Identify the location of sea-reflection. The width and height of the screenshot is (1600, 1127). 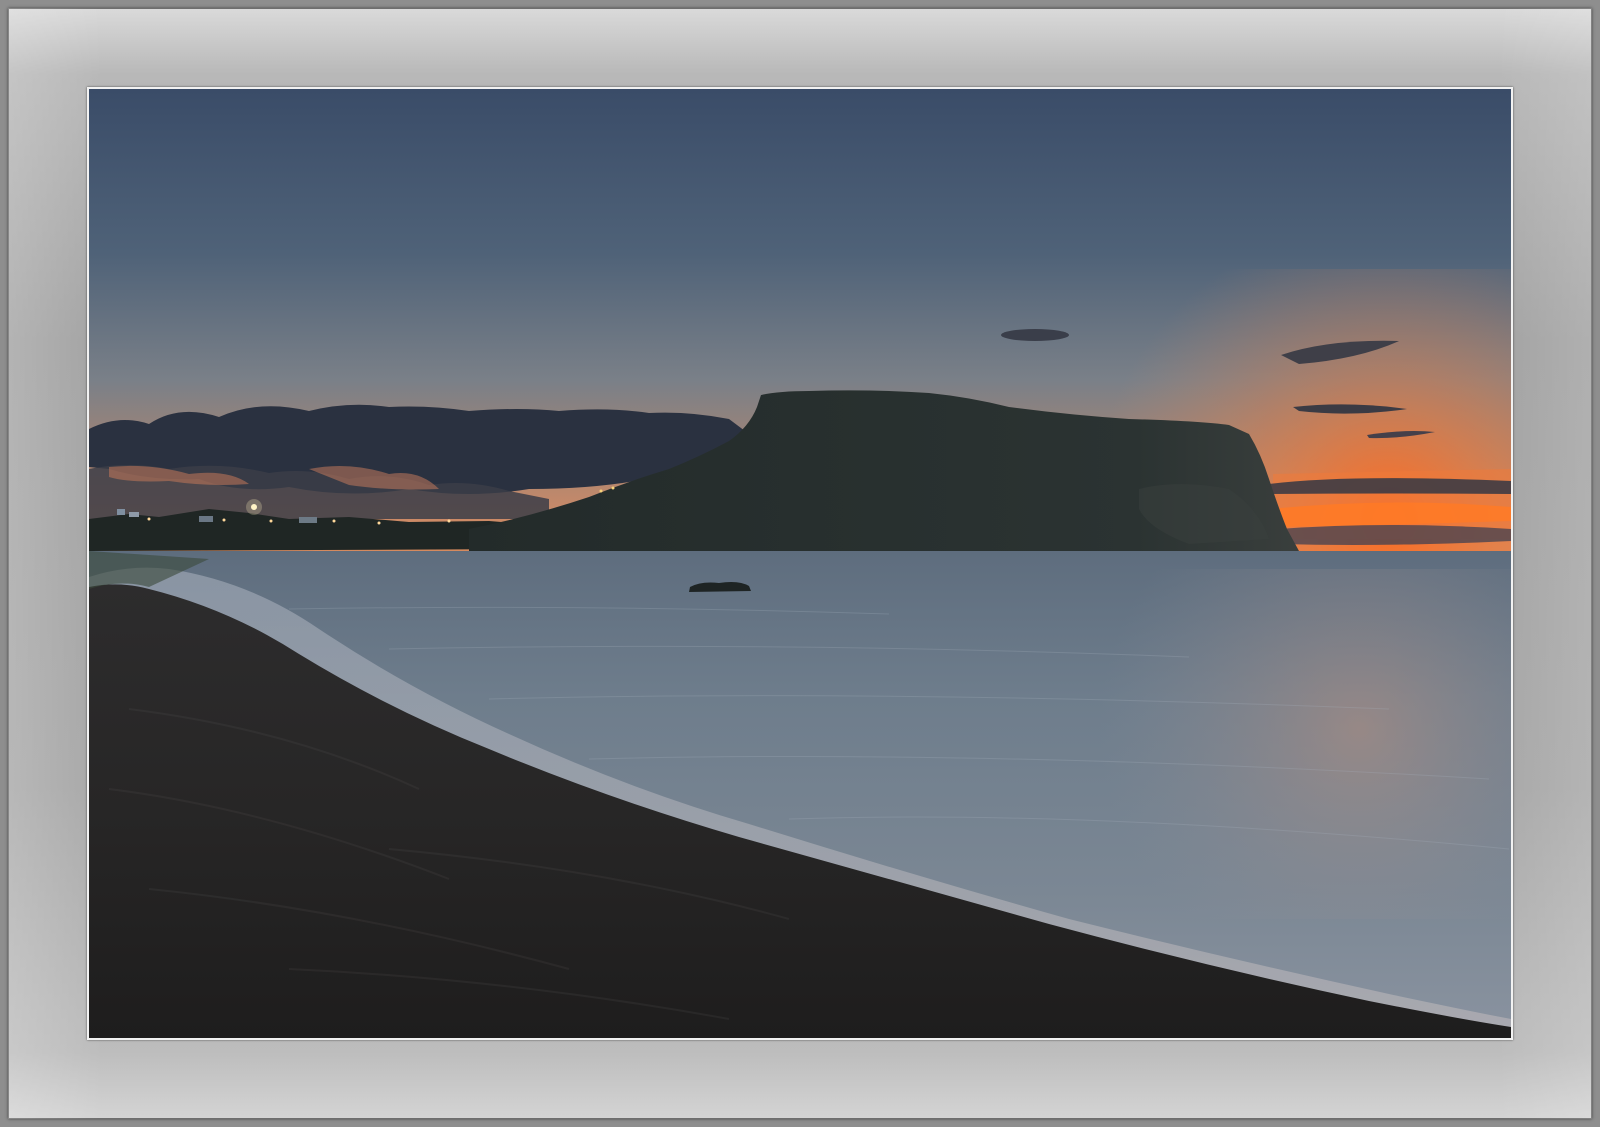
(1290, 744).